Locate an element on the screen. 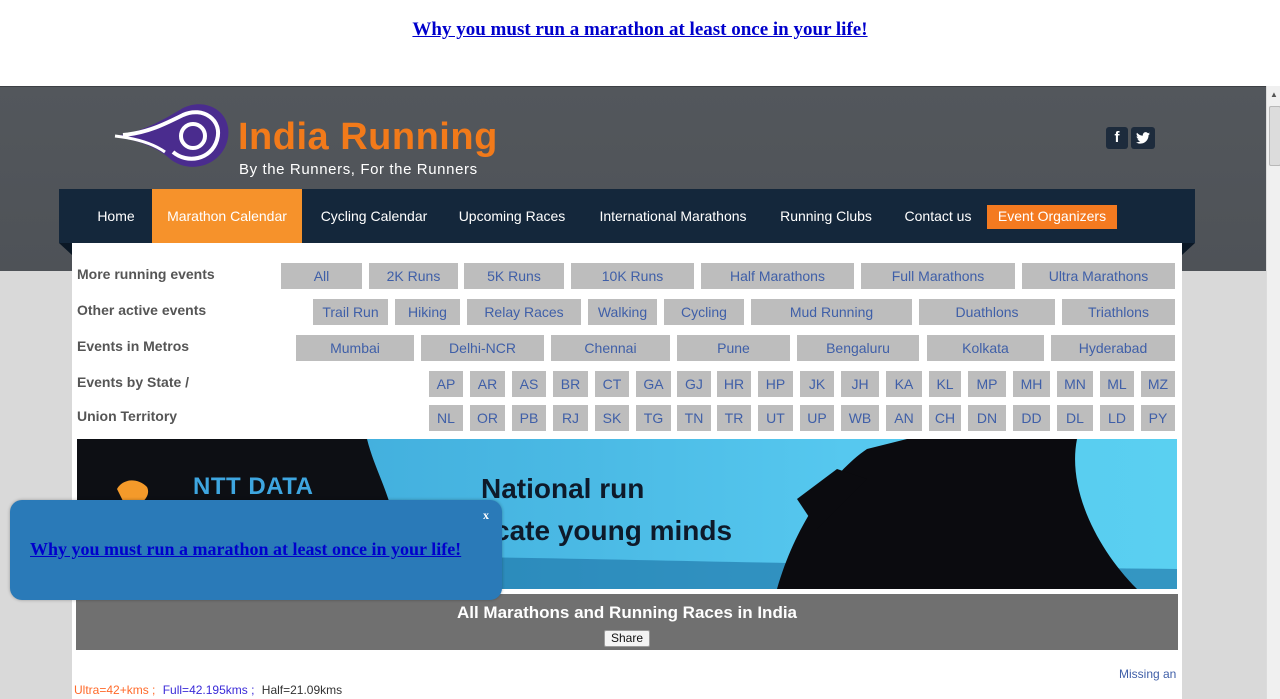 Image resolution: width=1280 pixels, height=699 pixels. state-as: AS is located at coordinates (529, 384).